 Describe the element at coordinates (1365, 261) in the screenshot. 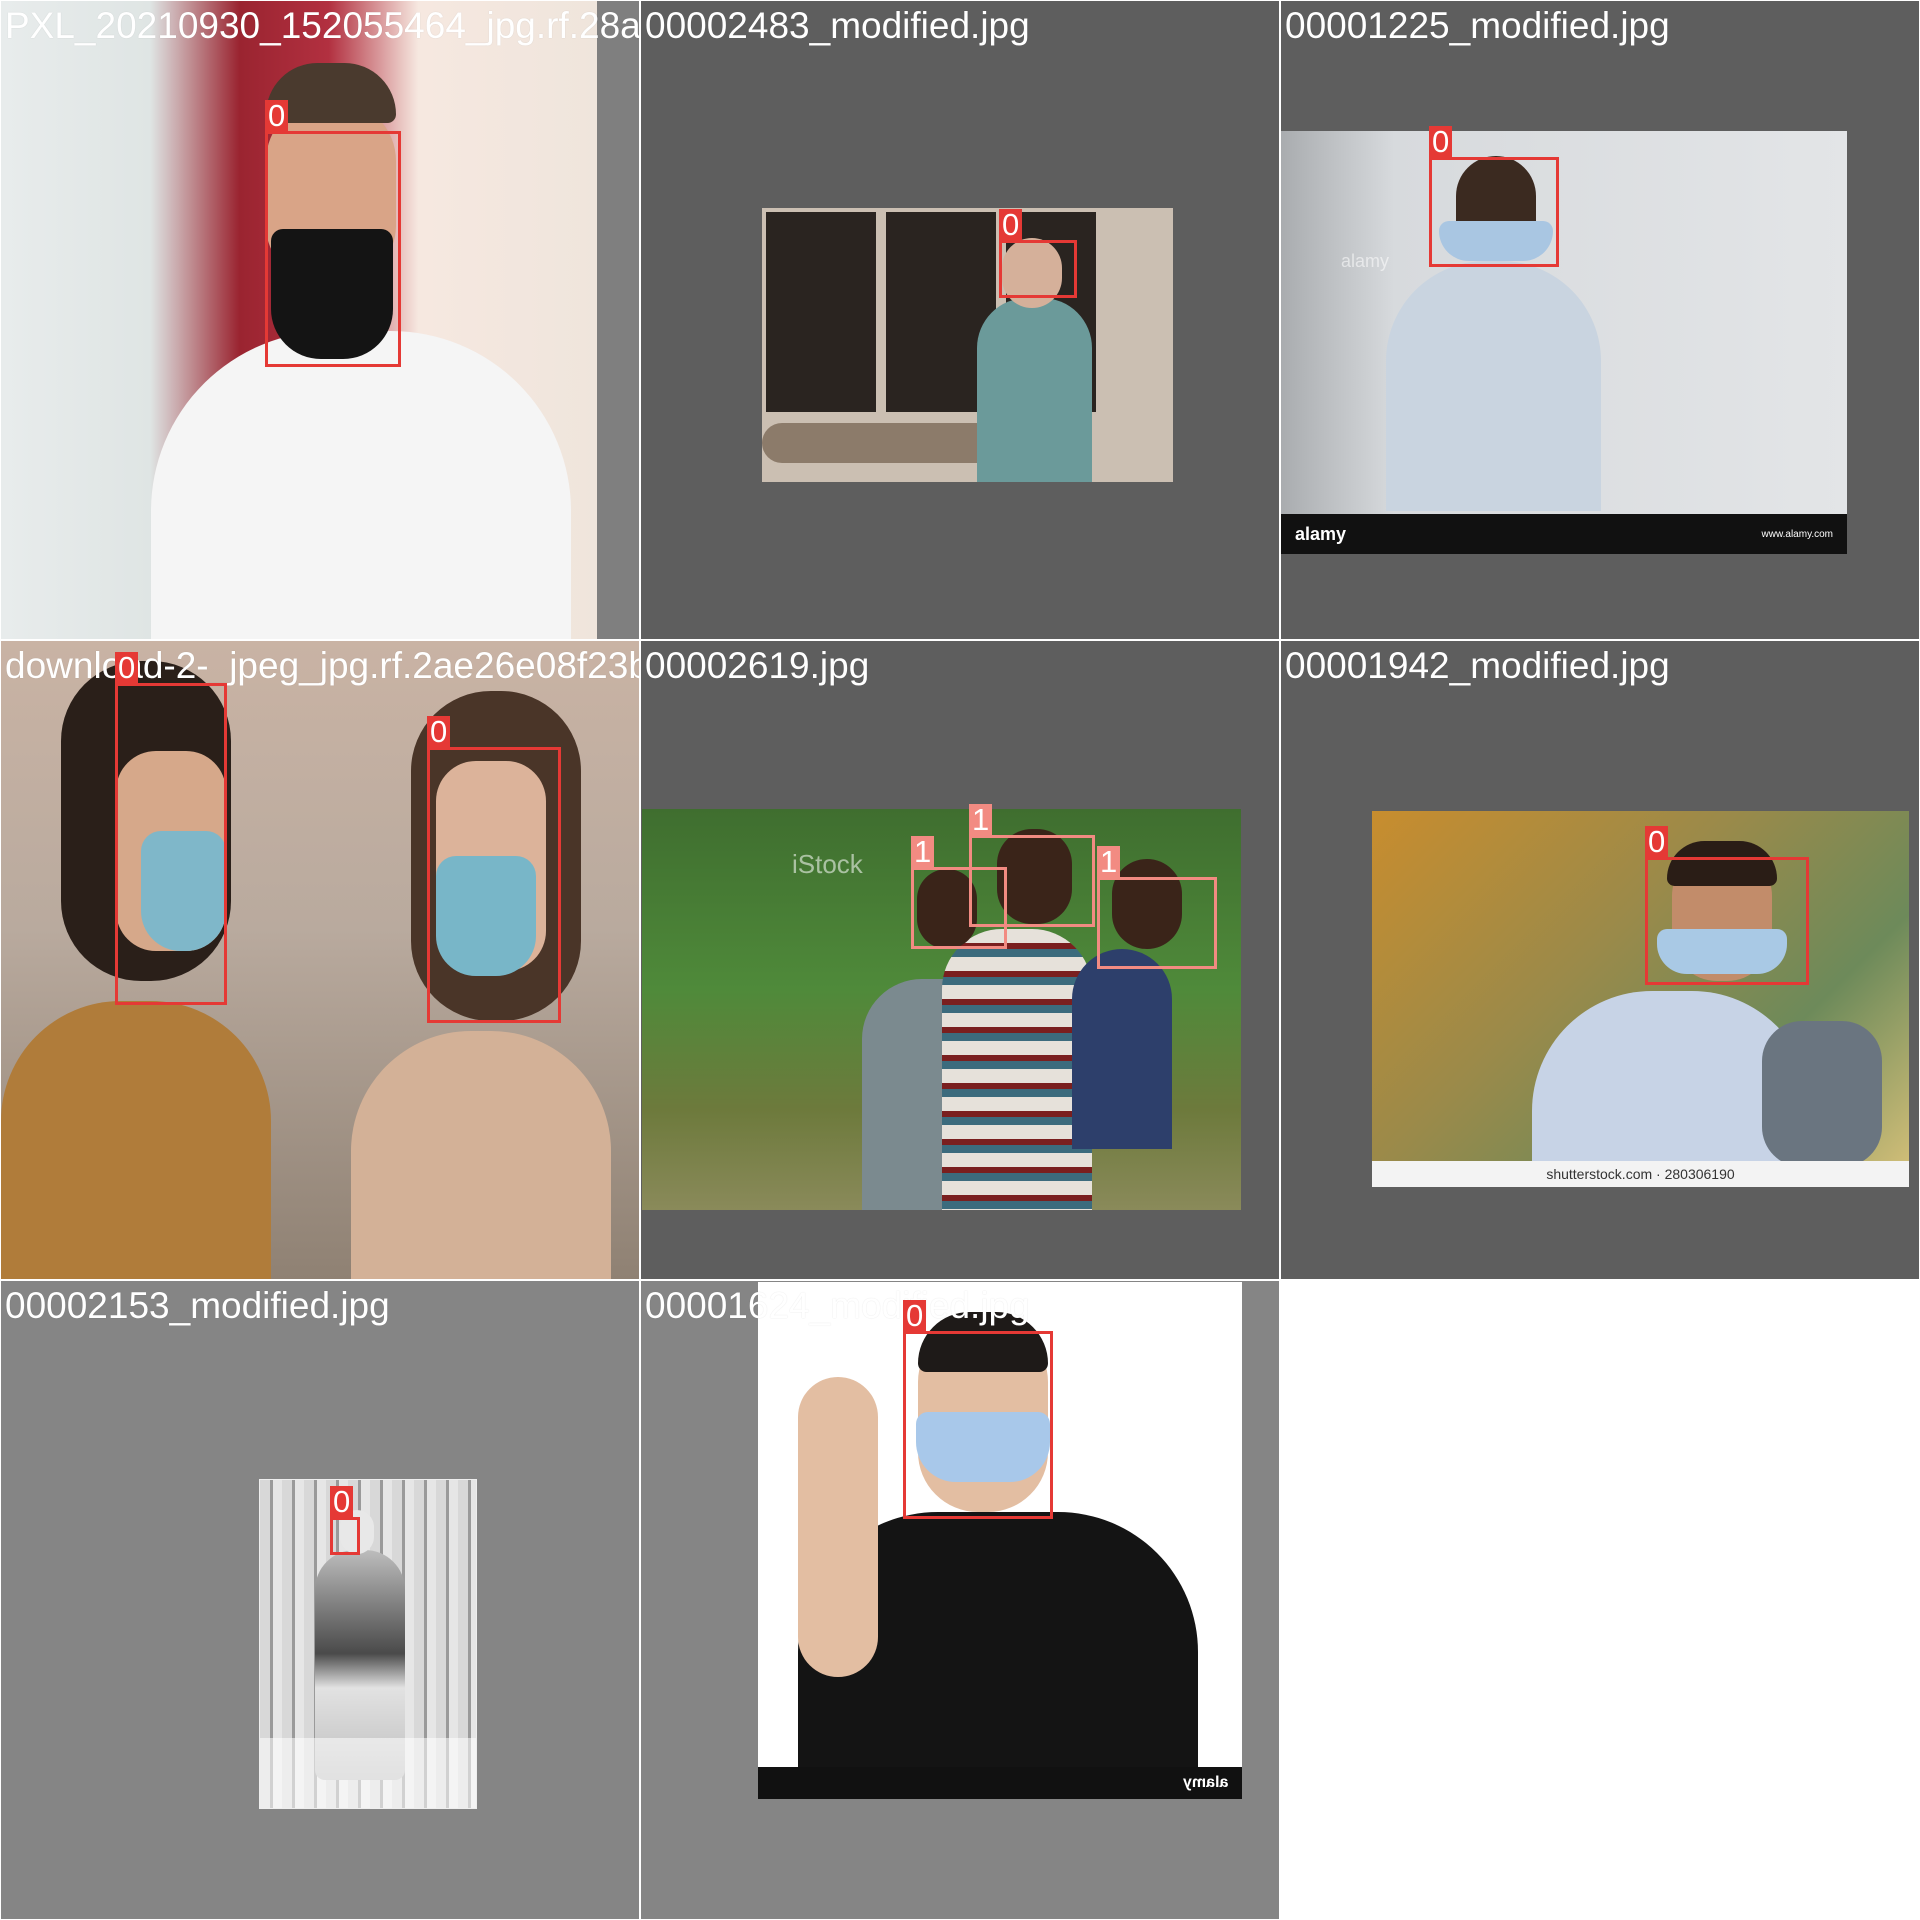

I see `watermark-text: alamy` at that location.